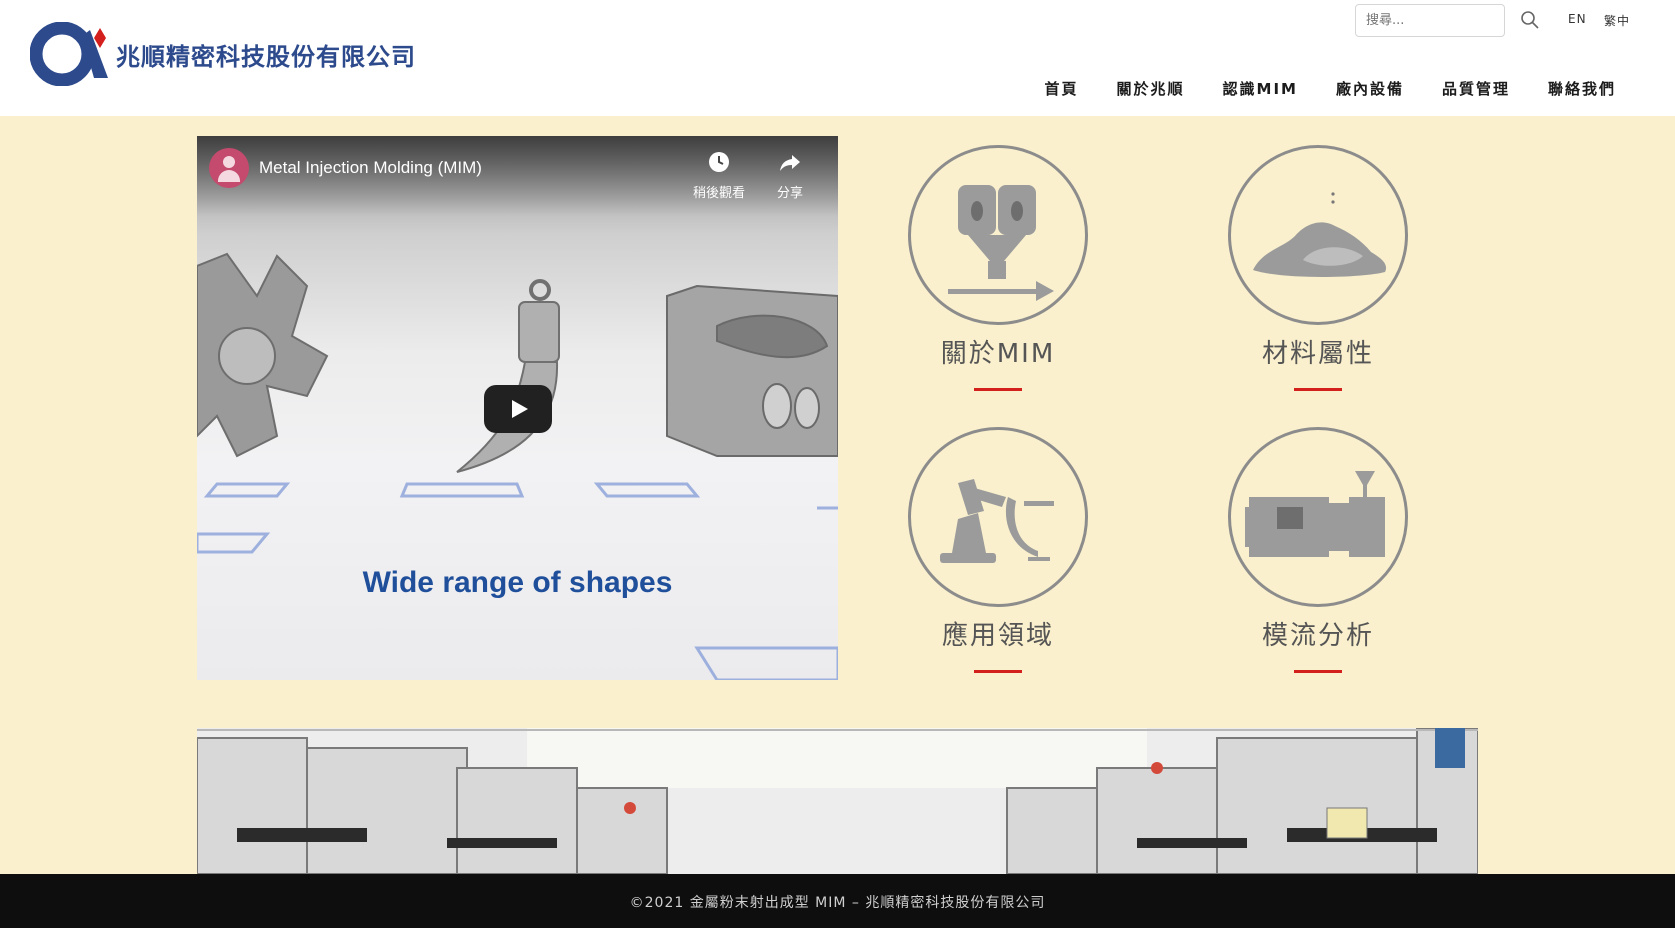  What do you see at coordinates (266, 56) in the screenshot?
I see `company-name: 兆順精密科技股份有限公司` at bounding box center [266, 56].